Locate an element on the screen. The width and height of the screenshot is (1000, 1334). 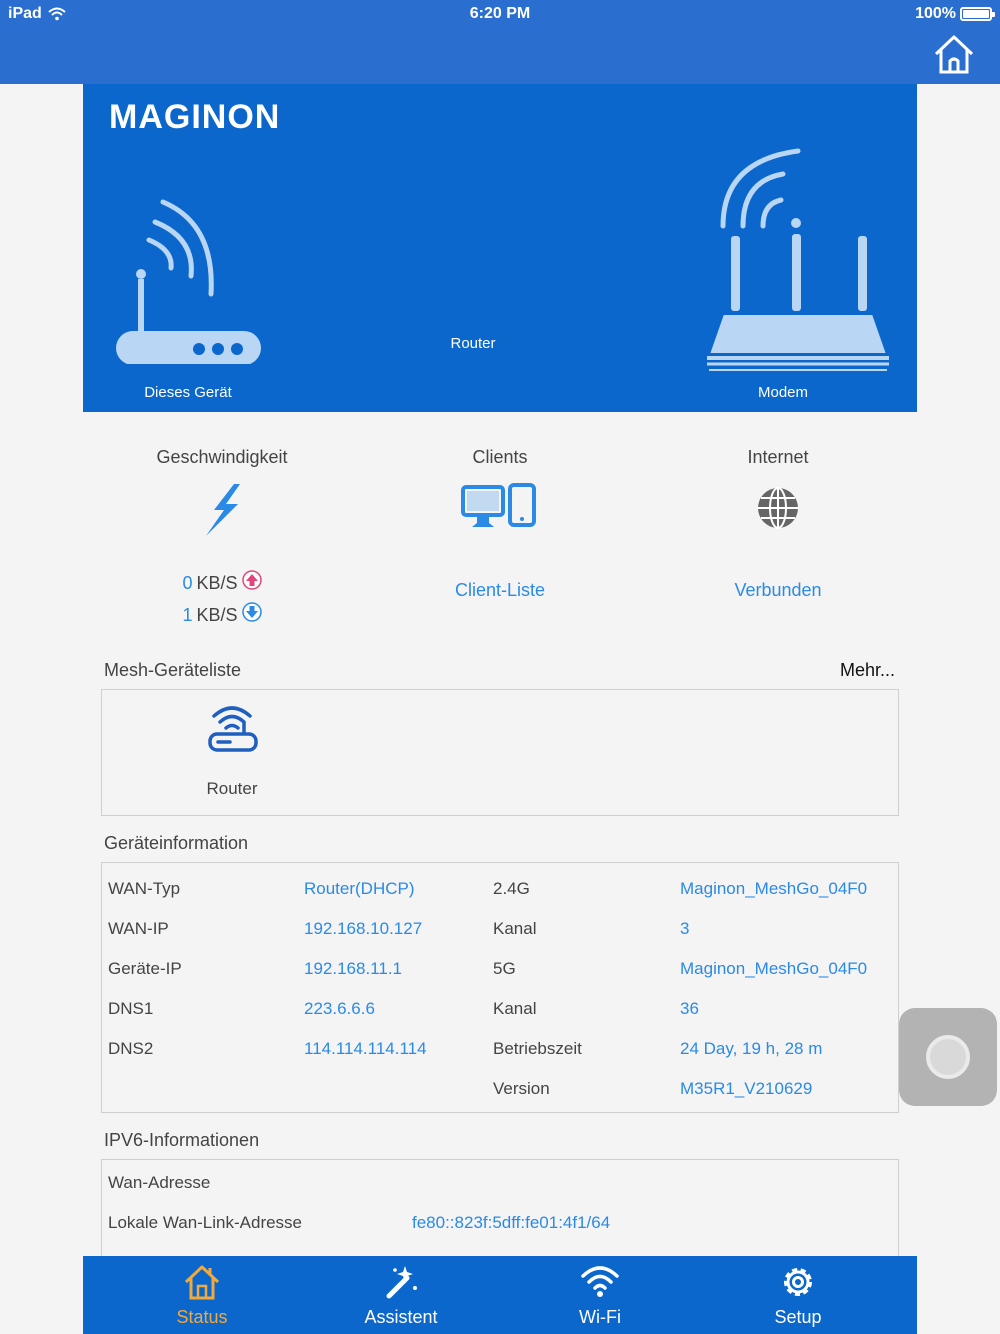
client-list-link: Client-Liste is located at coordinates (500, 590).